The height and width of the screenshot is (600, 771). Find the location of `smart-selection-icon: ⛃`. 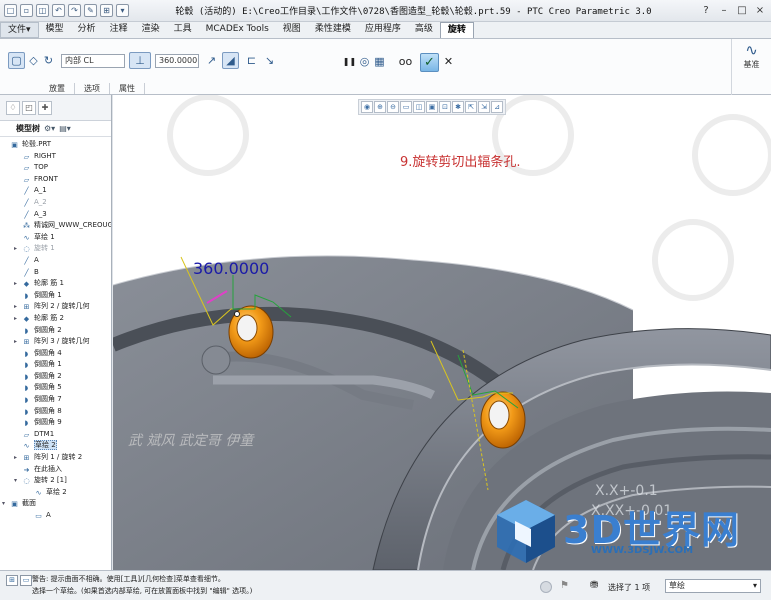

smart-selection-icon: ⛃ is located at coordinates (594, 585).